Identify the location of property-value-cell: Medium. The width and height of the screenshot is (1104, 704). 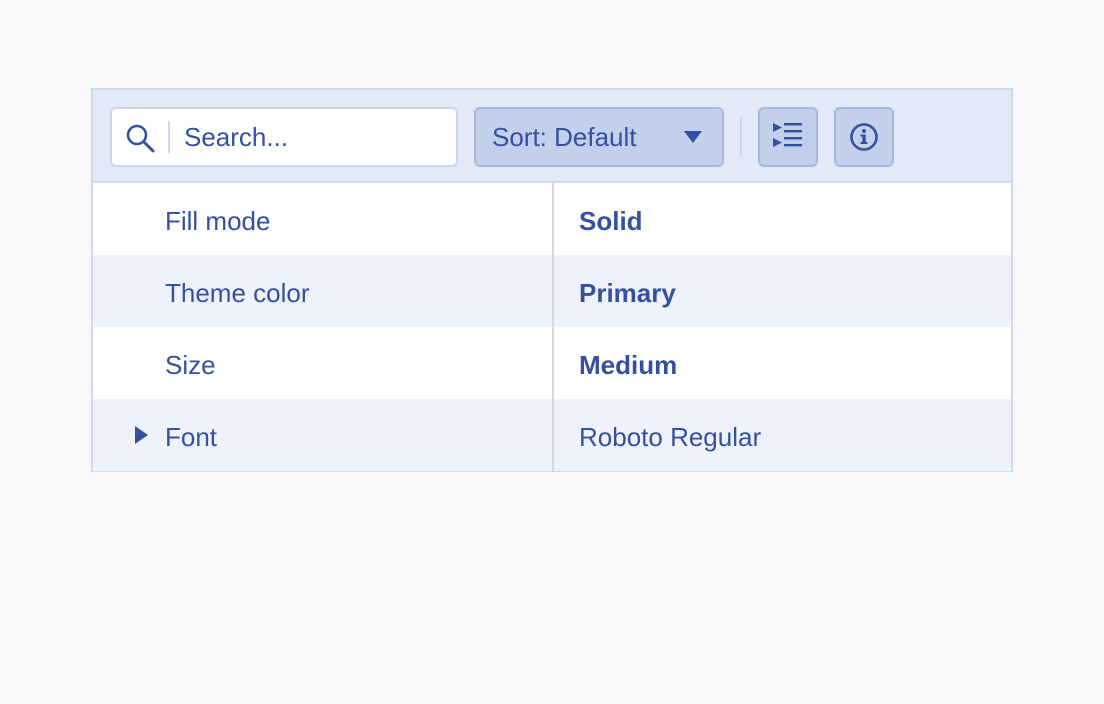
(782, 363).